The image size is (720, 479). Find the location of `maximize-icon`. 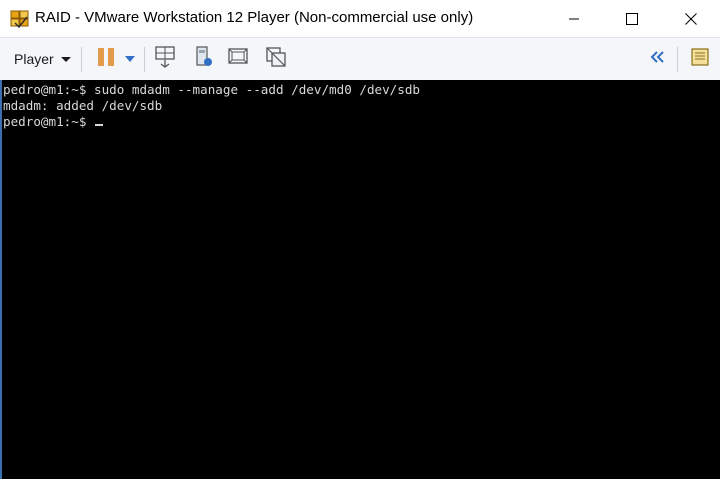

maximize-icon is located at coordinates (632, 18).